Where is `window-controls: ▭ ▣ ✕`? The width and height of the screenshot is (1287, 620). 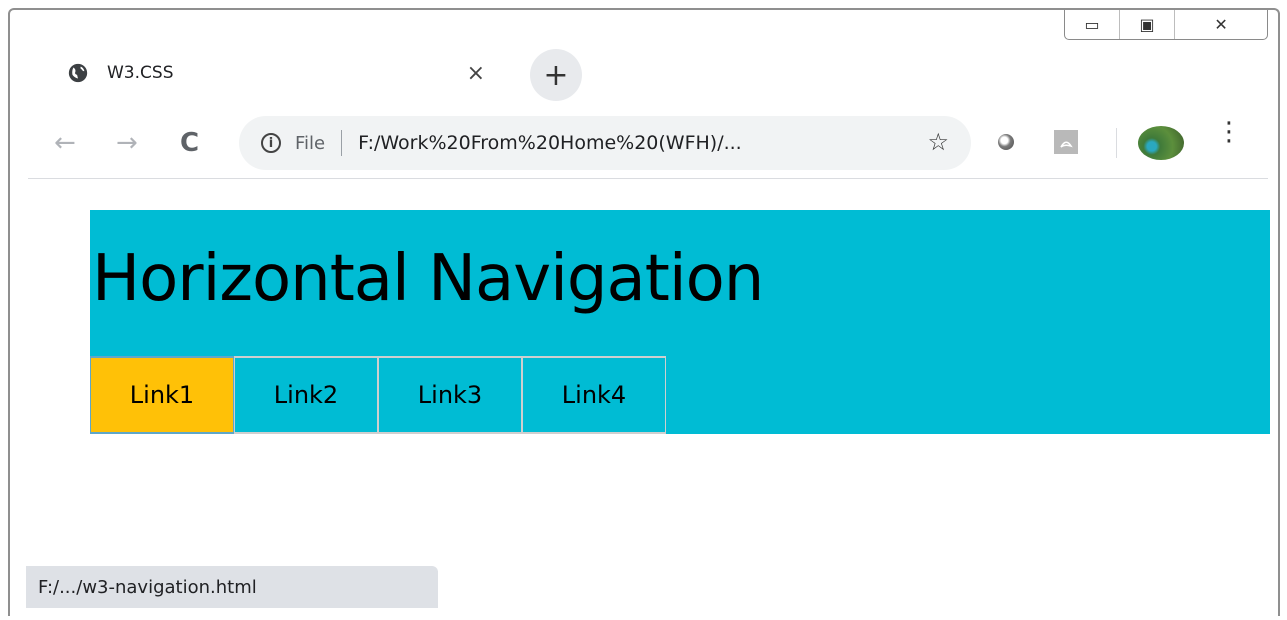 window-controls: ▭ ▣ ✕ is located at coordinates (1166, 25).